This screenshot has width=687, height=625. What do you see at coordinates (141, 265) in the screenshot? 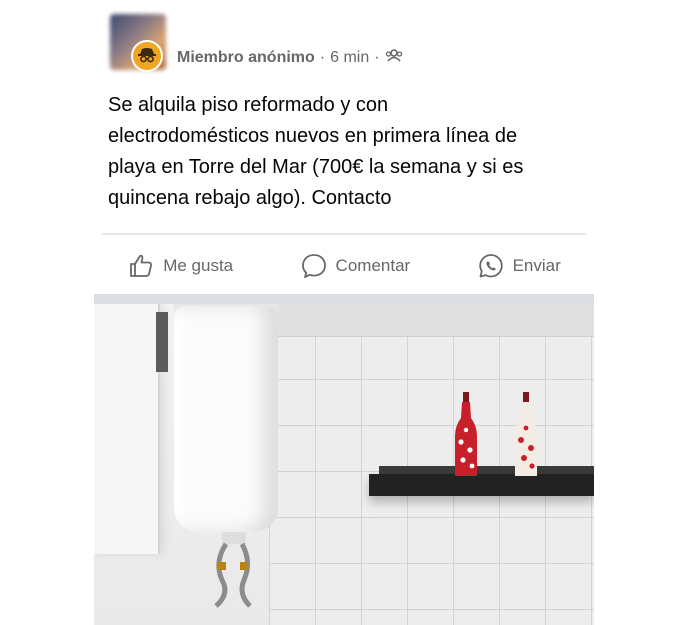
I see `thumbs-up-icon` at bounding box center [141, 265].